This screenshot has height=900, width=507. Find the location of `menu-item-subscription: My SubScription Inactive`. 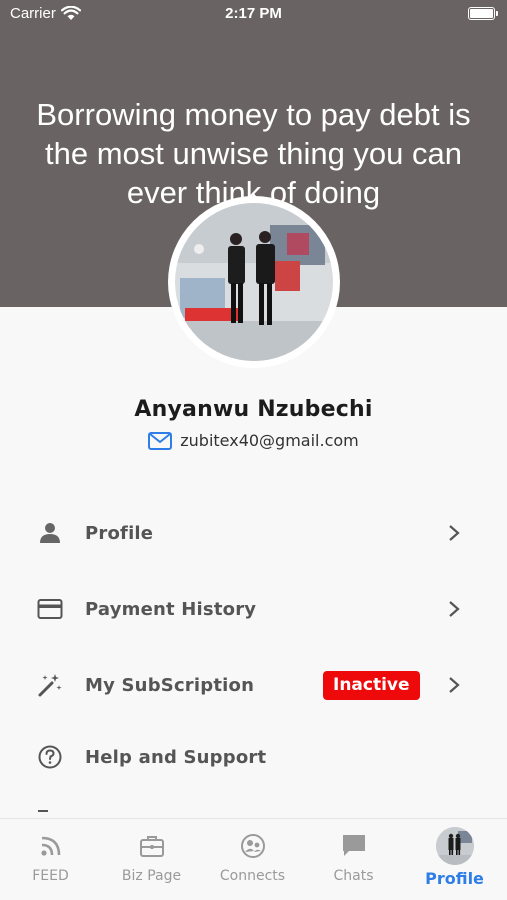

menu-item-subscription: My SubScription Inactive is located at coordinates (253, 685).